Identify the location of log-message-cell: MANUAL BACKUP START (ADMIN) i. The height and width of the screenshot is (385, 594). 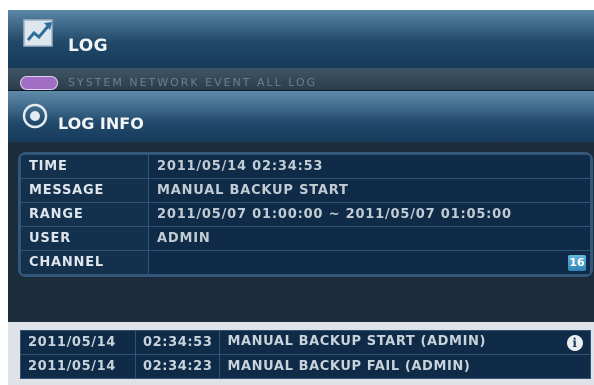
(405, 342).